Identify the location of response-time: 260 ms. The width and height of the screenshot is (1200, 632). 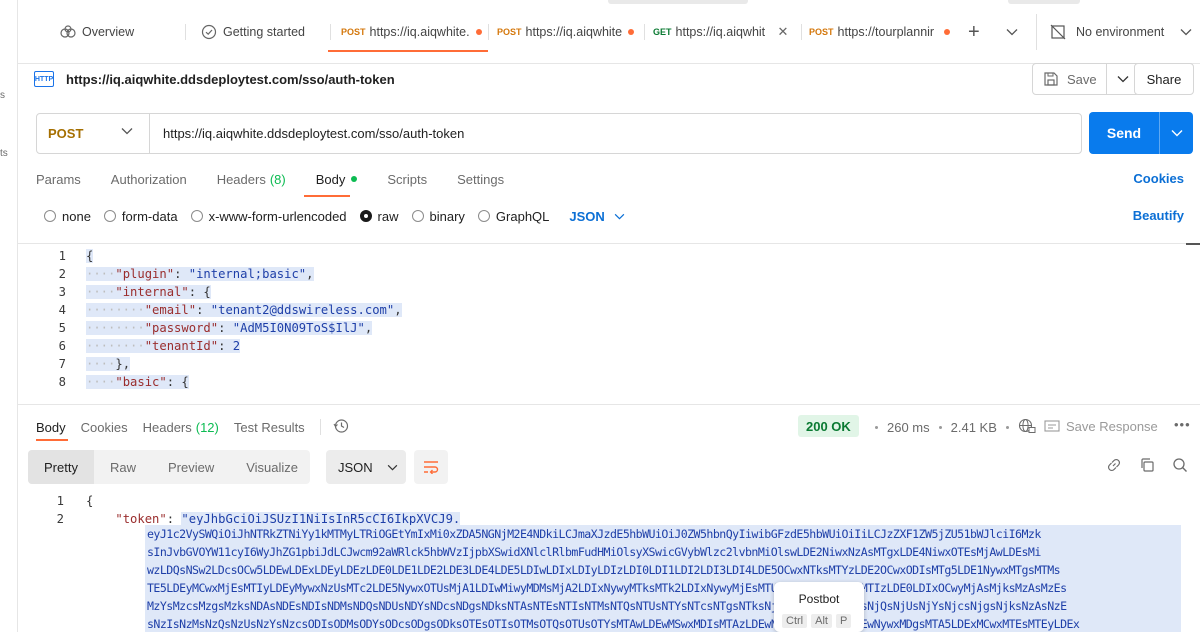
(908, 427).